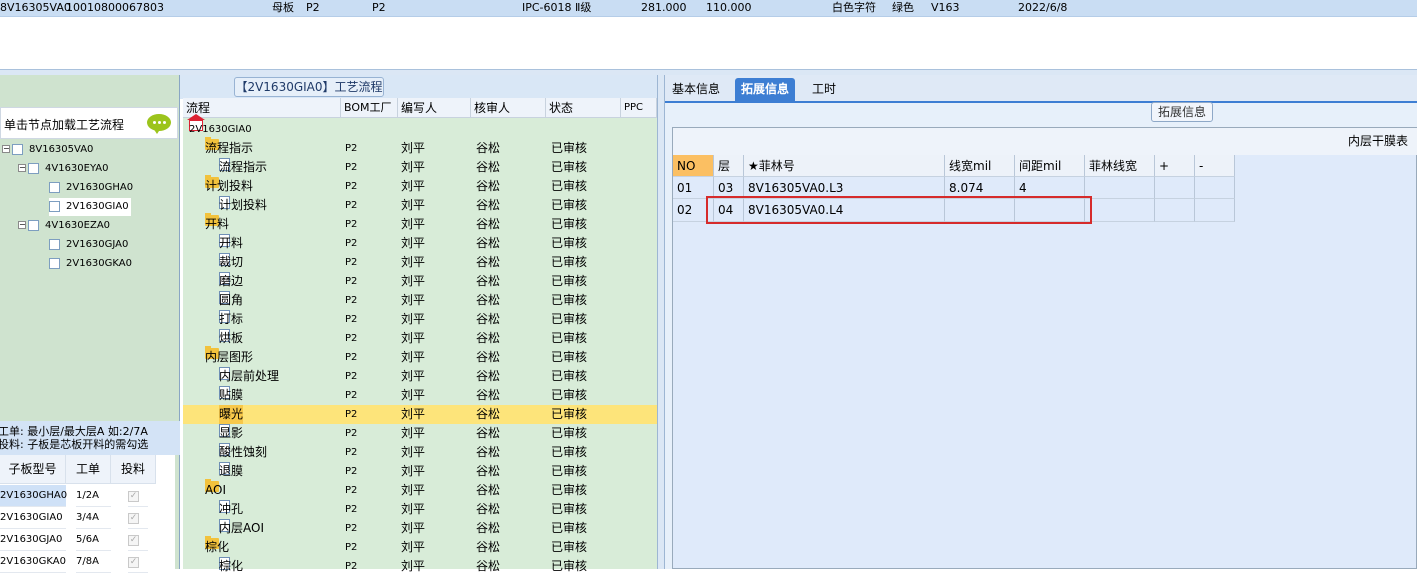  Describe the element at coordinates (1175, 166) in the screenshot. I see `add-column-button: +` at that location.